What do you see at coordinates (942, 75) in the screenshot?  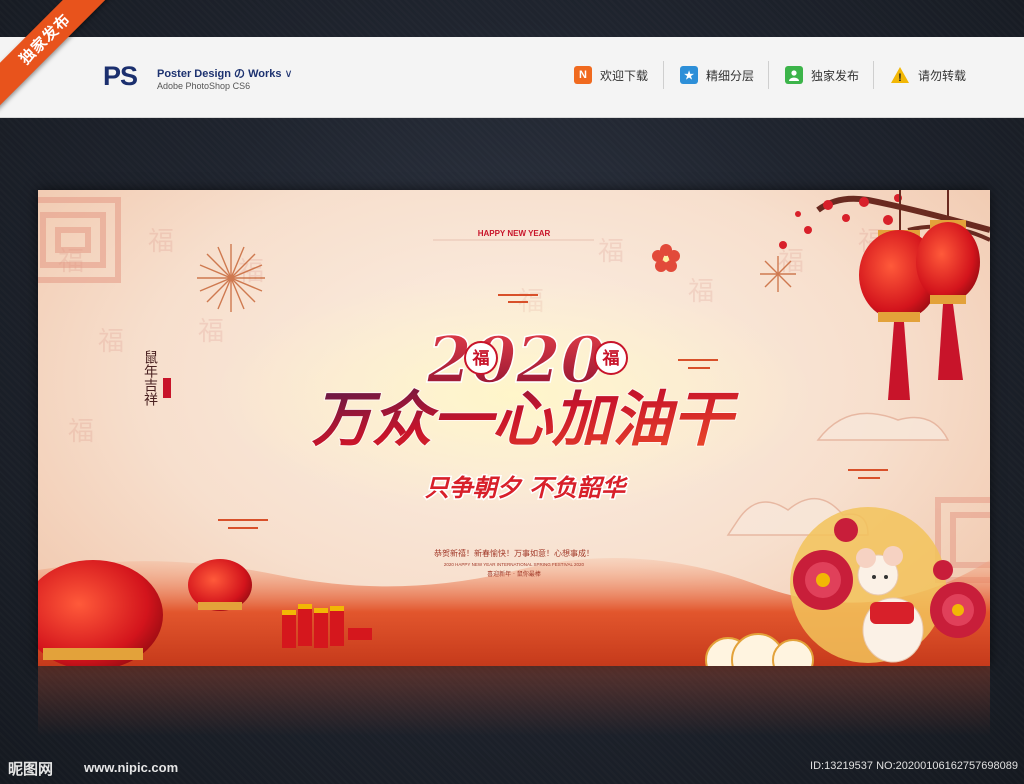 I see `nav-label: 请勿转载` at bounding box center [942, 75].